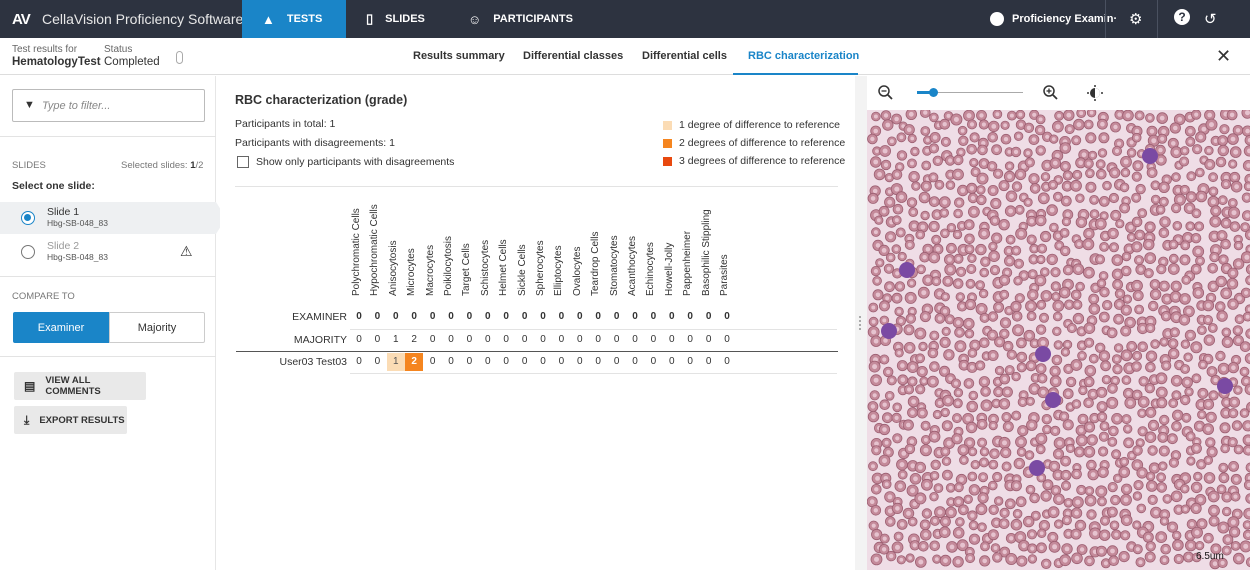  Describe the element at coordinates (970, 92) in the screenshot. I see `zoom-slider-track` at that location.